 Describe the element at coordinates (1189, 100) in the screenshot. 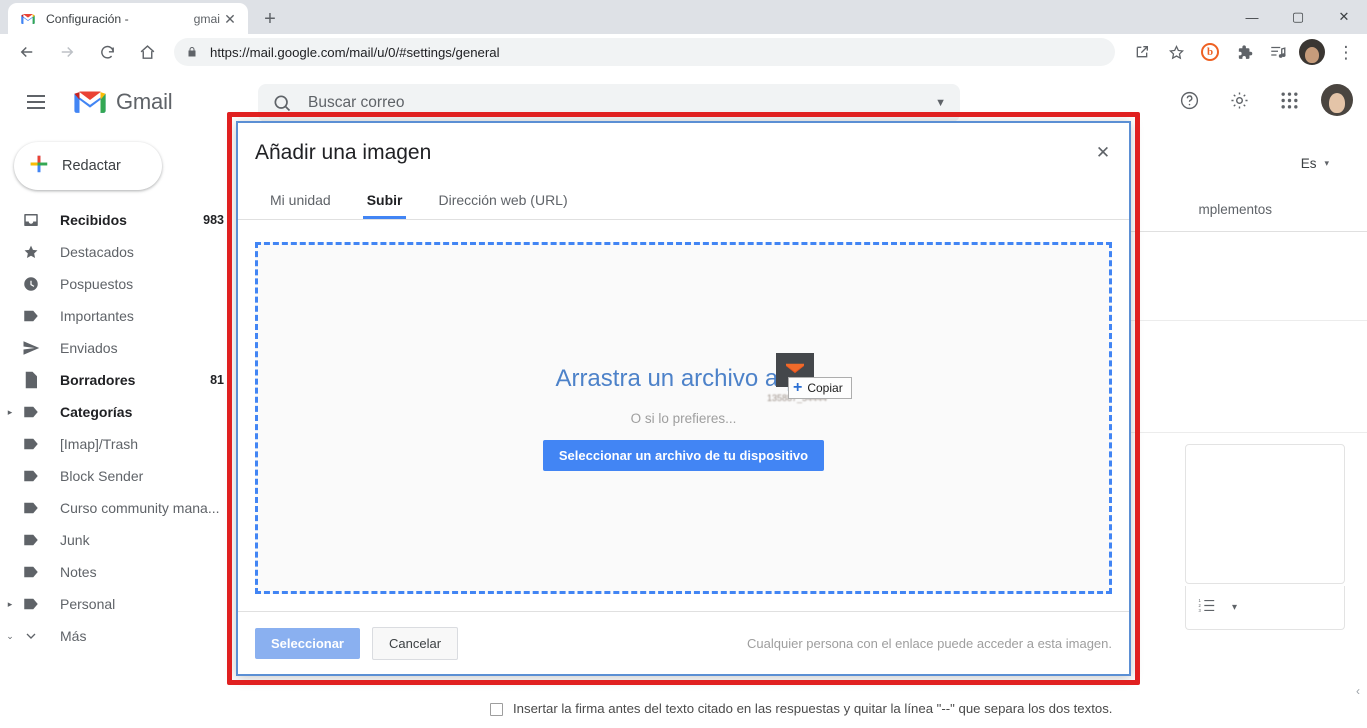

I see `help-icon` at that location.